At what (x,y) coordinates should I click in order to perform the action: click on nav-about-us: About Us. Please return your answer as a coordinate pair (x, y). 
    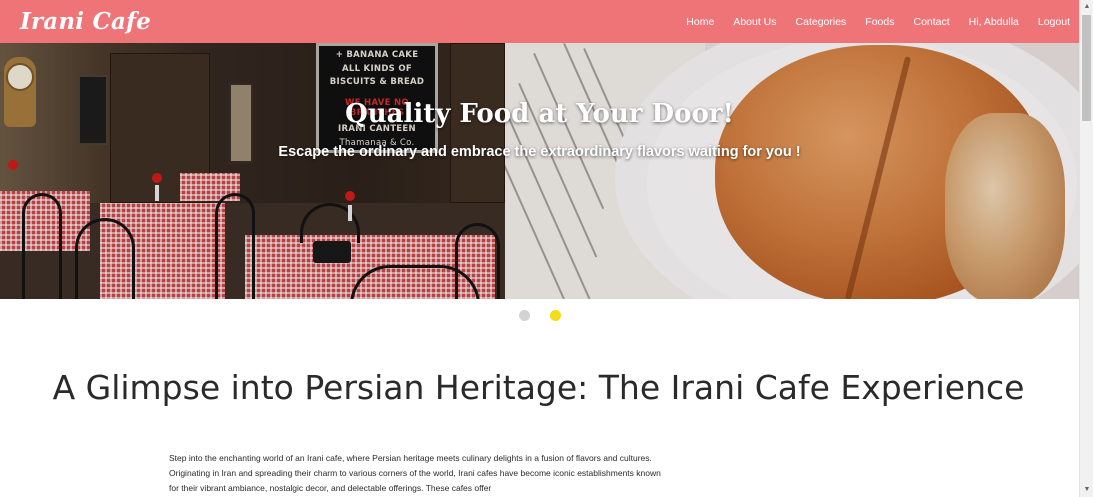
    Looking at the image, I should click on (754, 22).